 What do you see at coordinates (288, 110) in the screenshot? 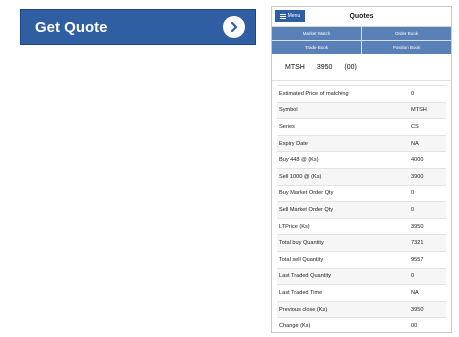
I see `row-label: Symbol` at bounding box center [288, 110].